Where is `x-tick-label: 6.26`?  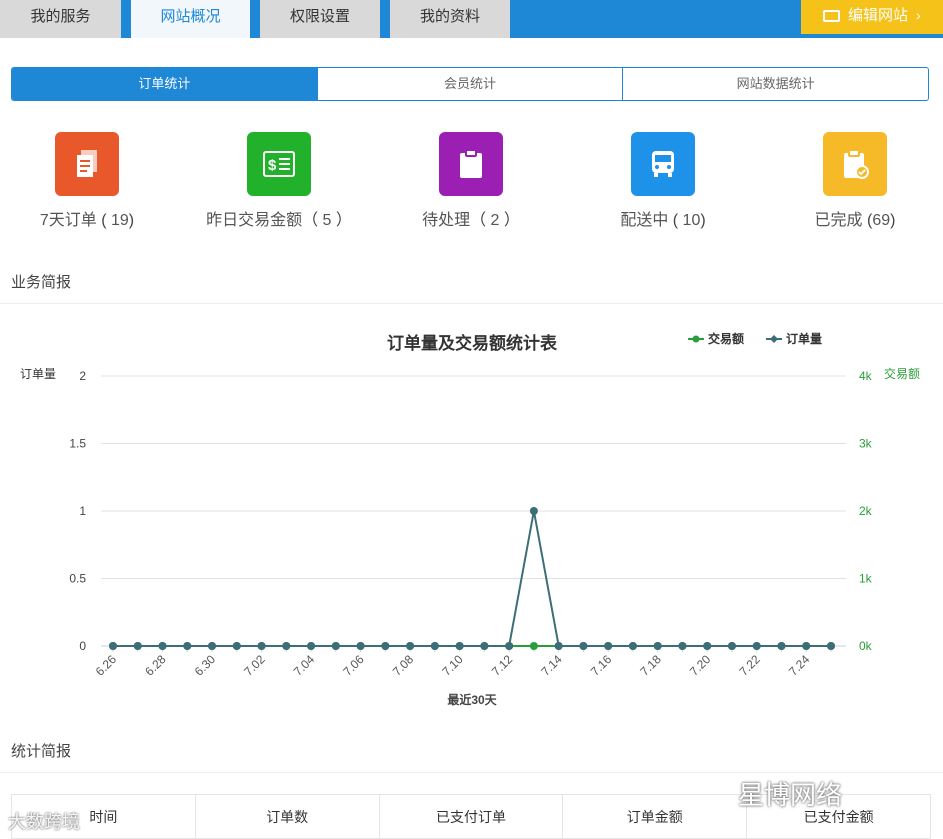
x-tick-label: 6.26 is located at coordinates (106, 665).